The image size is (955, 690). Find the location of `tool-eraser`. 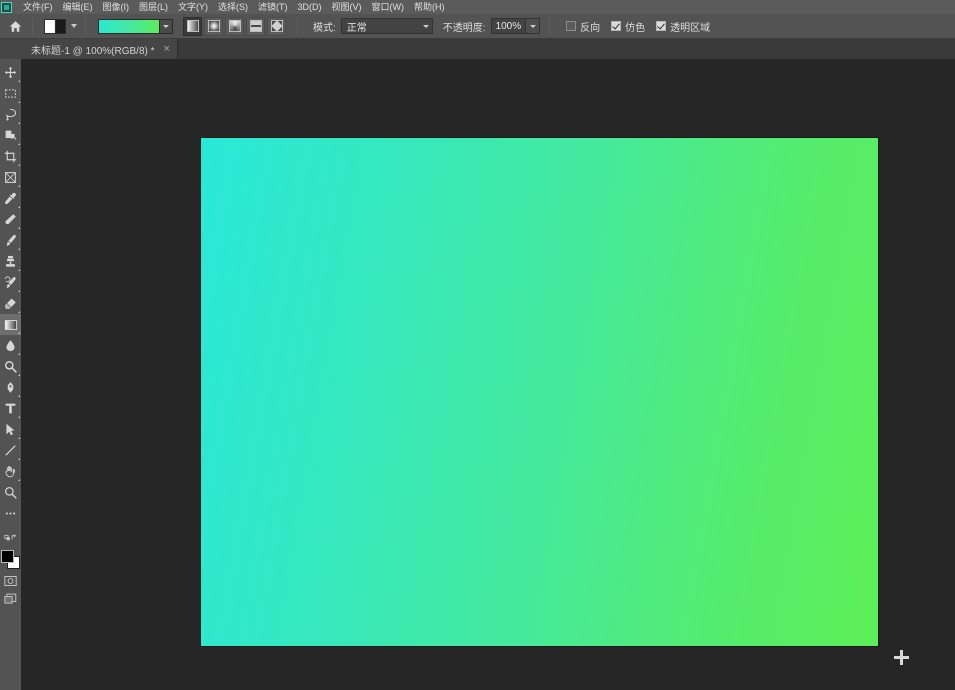

tool-eraser is located at coordinates (10, 303).